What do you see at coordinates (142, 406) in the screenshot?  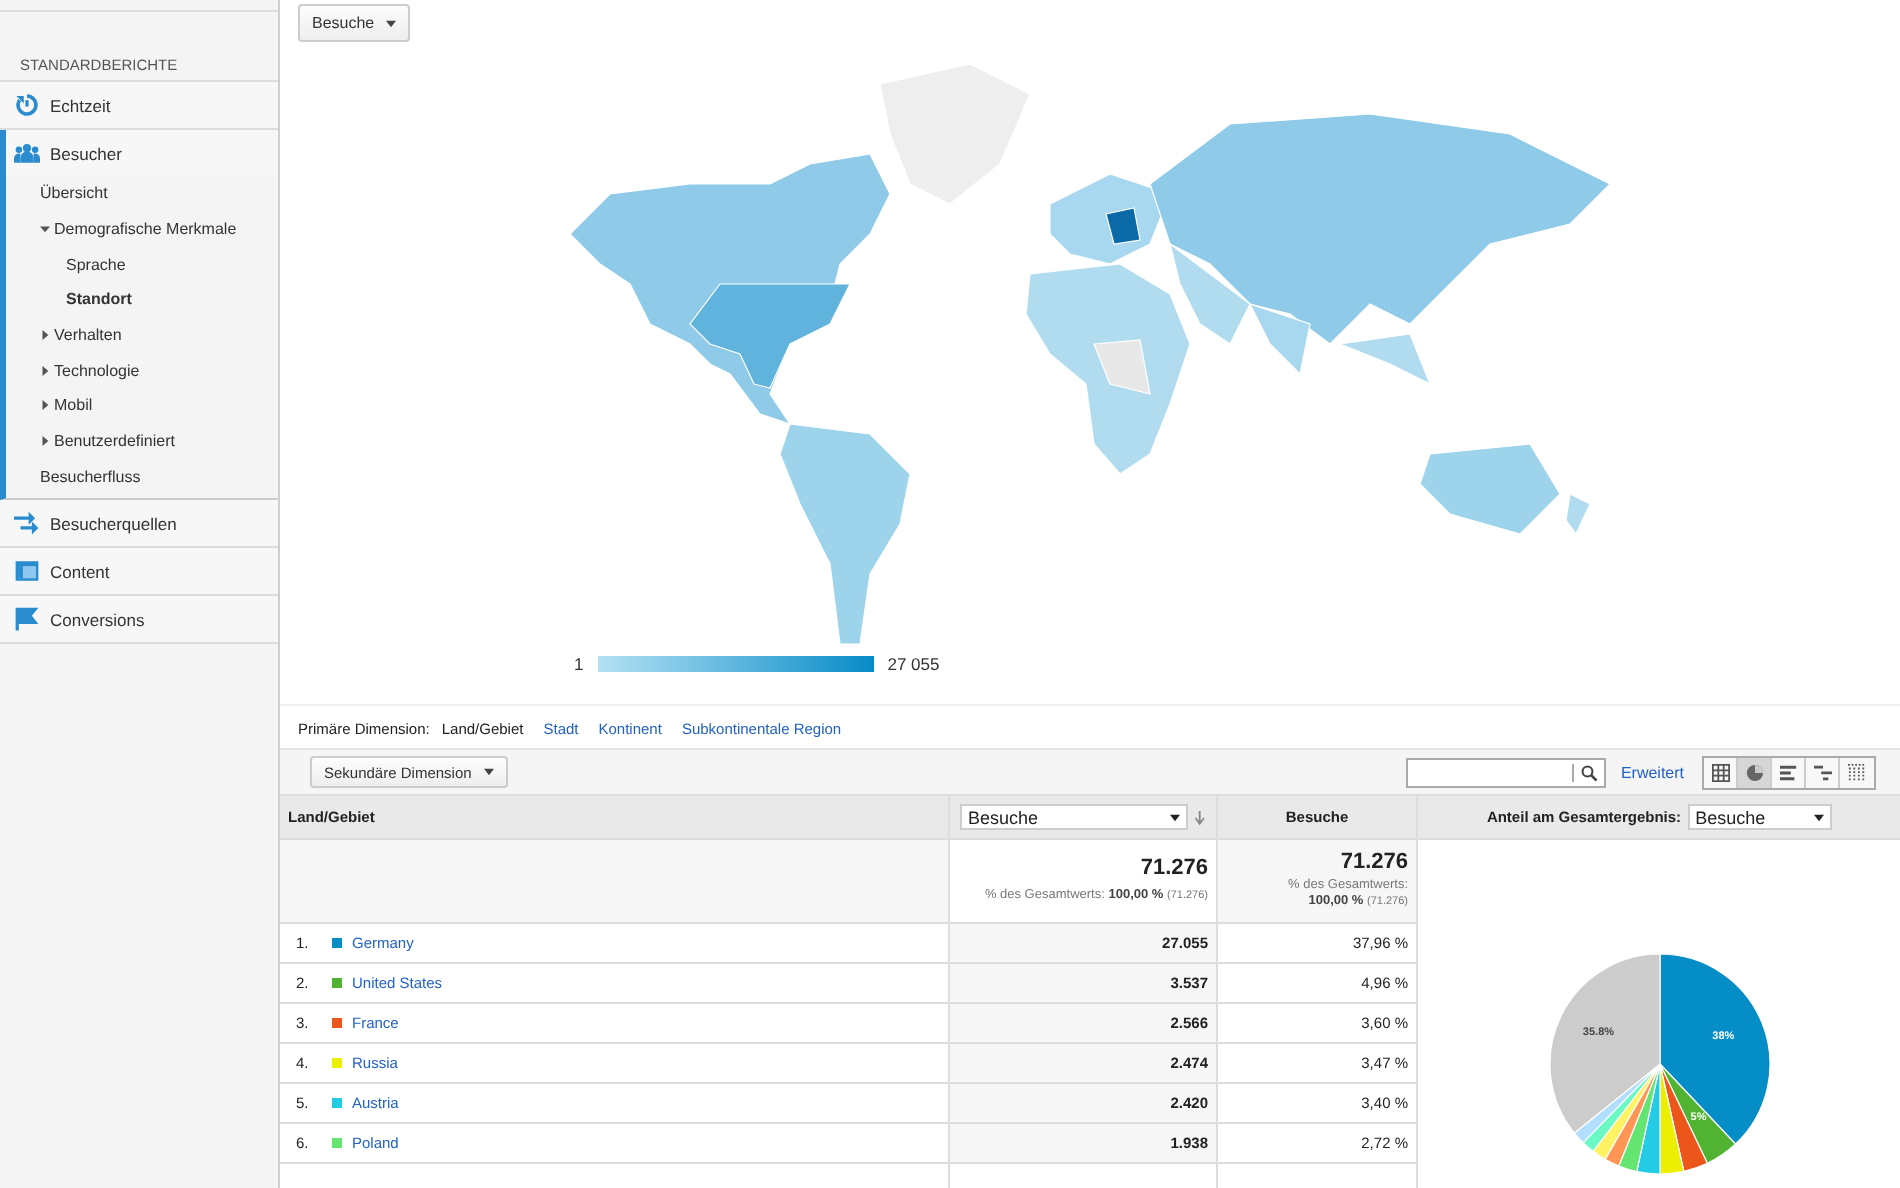 I see `sidebar-item: Mobil` at bounding box center [142, 406].